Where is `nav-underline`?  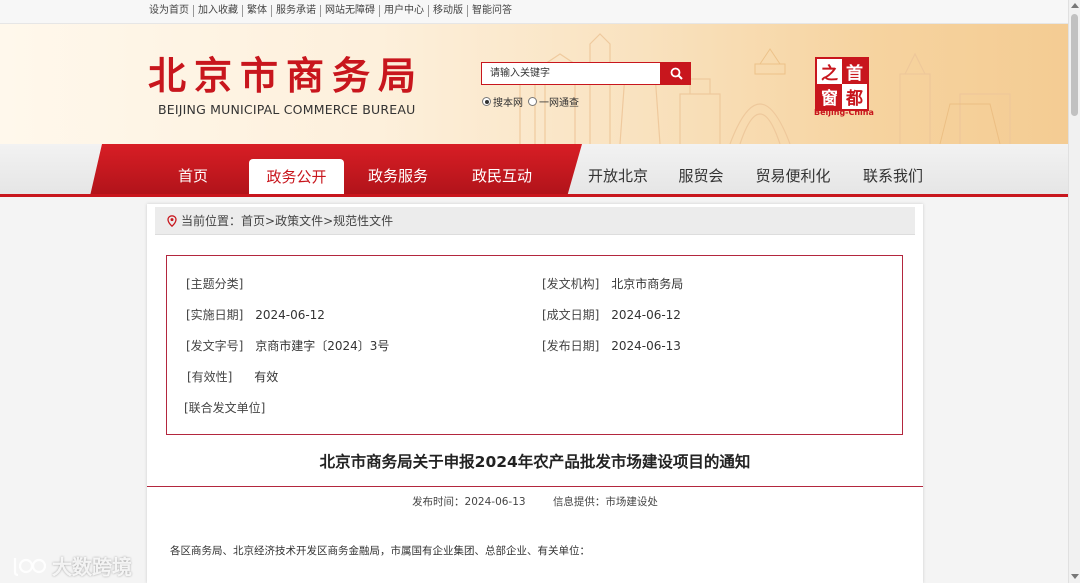 nav-underline is located at coordinates (534, 195).